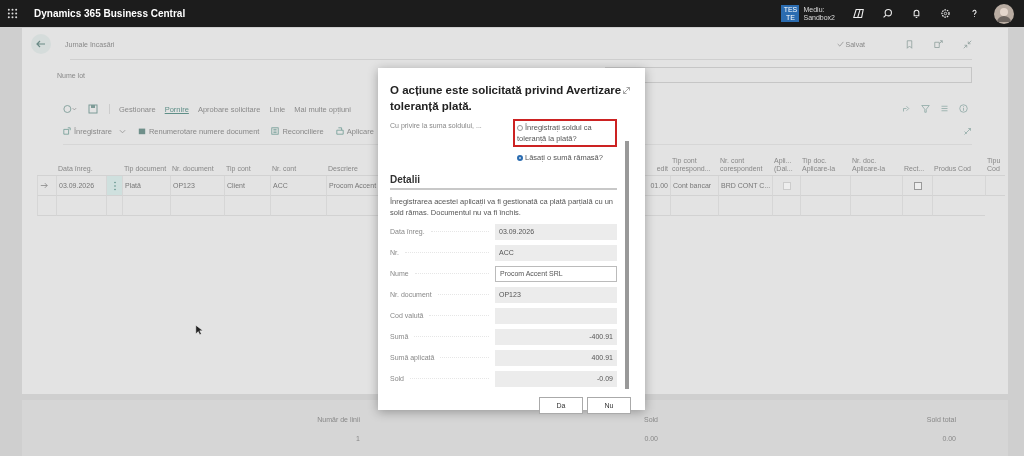 This screenshot has height=456, width=1024. I want to click on mouse-pointer-icon, so click(199, 330).